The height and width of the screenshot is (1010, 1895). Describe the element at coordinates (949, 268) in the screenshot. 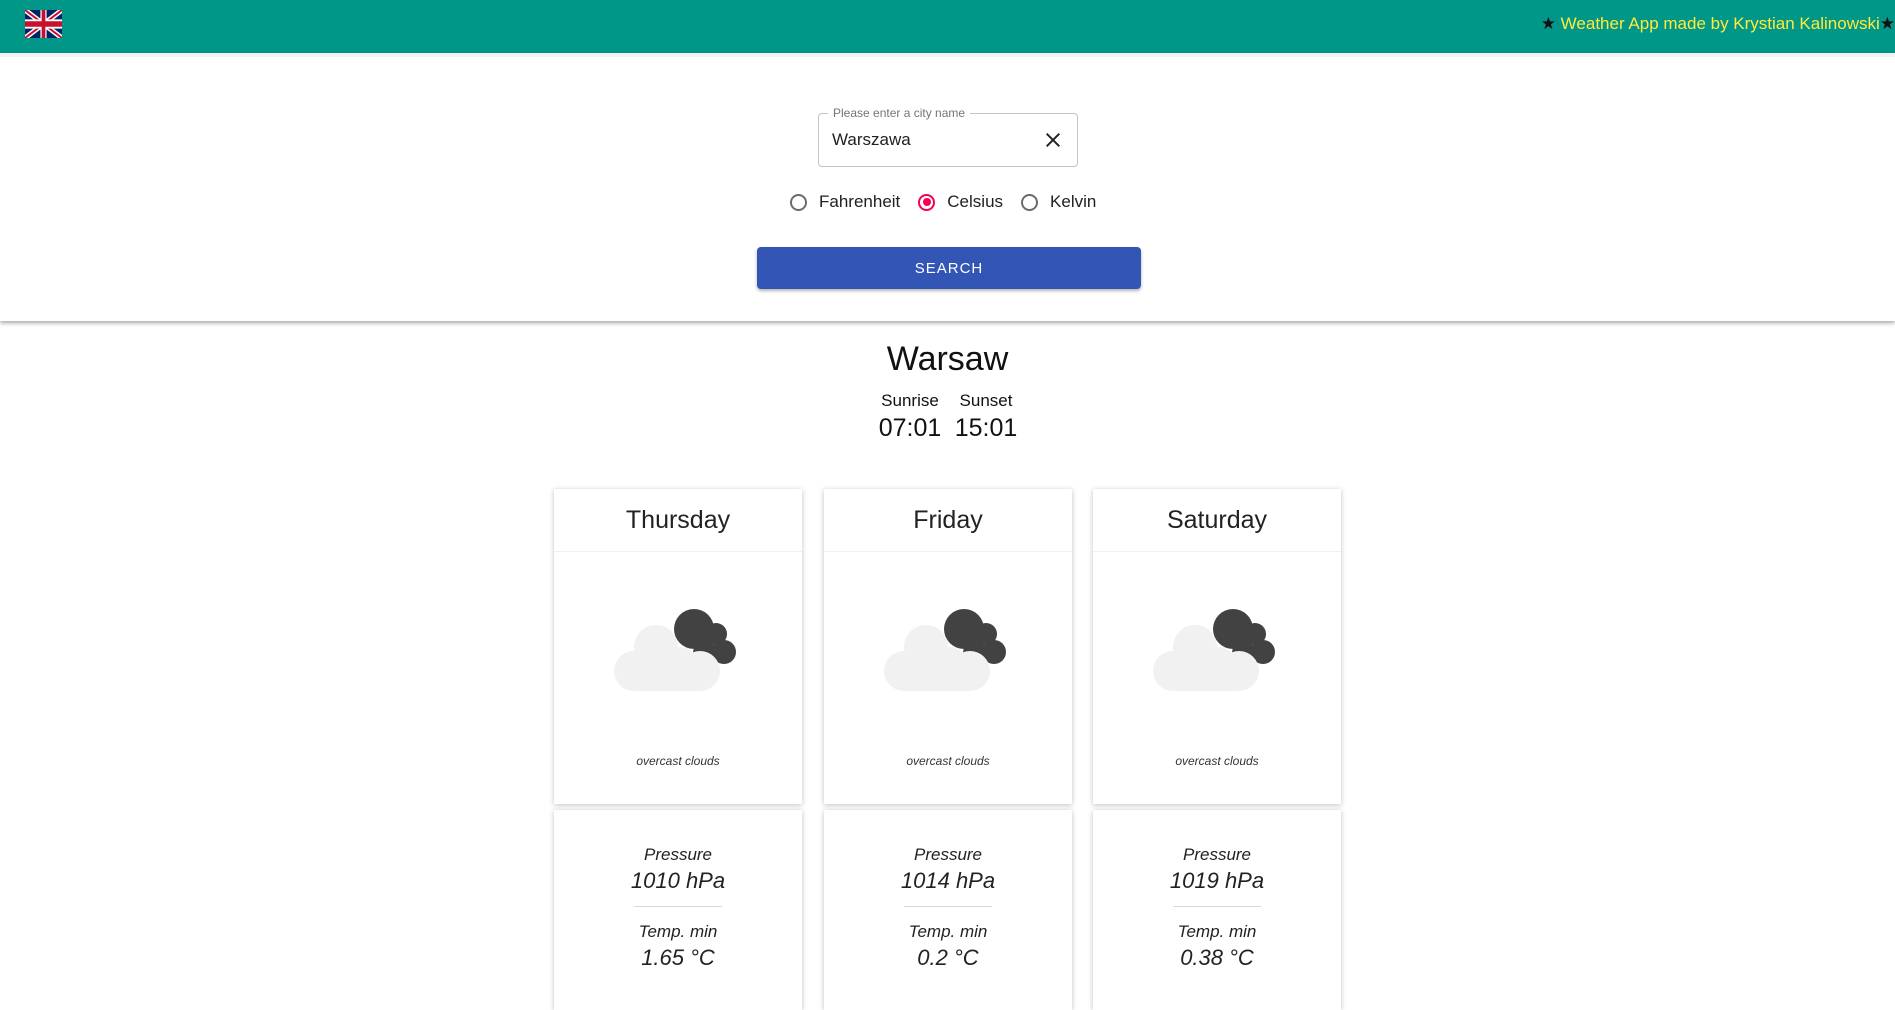

I see `search-button: SEARCH` at that location.